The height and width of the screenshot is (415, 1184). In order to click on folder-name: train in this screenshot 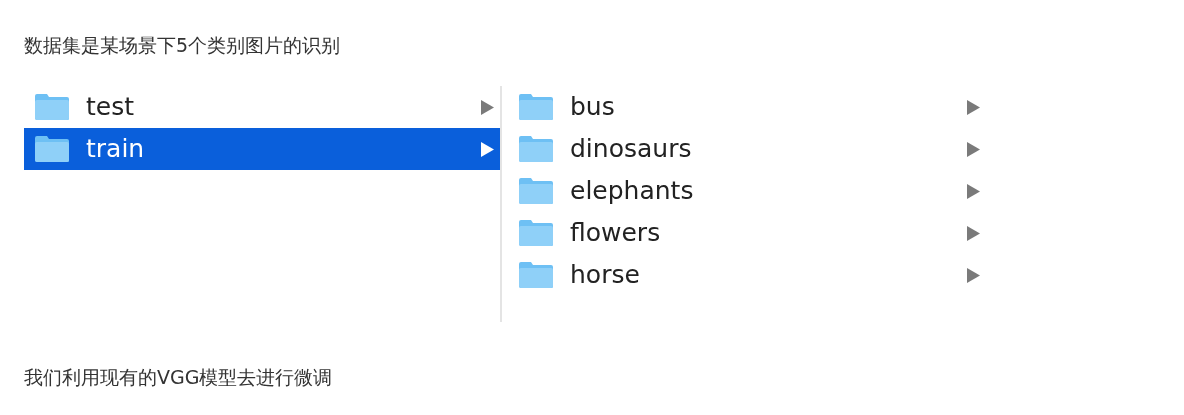, I will do `click(115, 149)`.